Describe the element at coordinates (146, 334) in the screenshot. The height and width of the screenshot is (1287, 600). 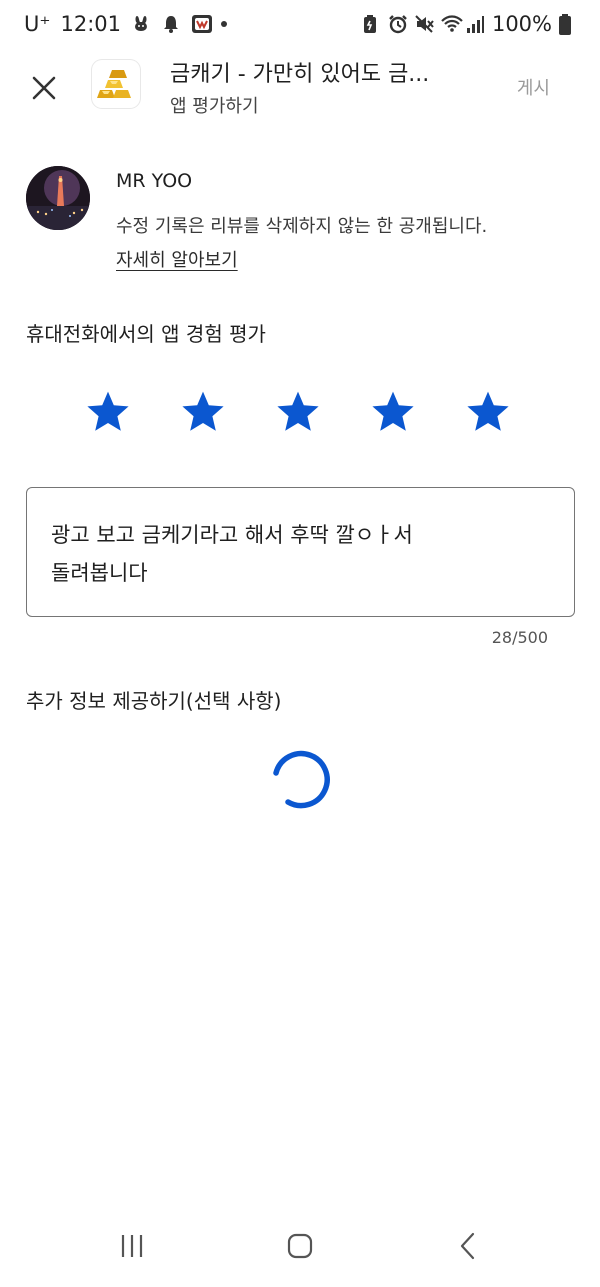
I see `rating-title: 휴대전화에서의 앱 경험 평가` at that location.